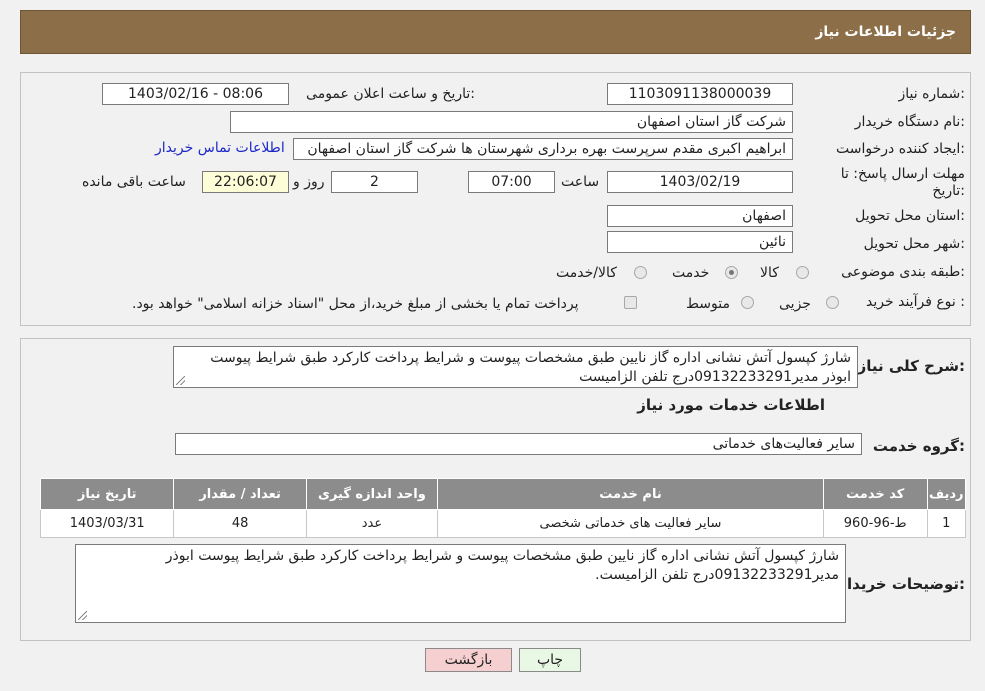 This screenshot has width=985, height=691. Describe the element at coordinates (731, 405) in the screenshot. I see `services-section-title: اطلاعات خدمات مورد نیاز` at that location.